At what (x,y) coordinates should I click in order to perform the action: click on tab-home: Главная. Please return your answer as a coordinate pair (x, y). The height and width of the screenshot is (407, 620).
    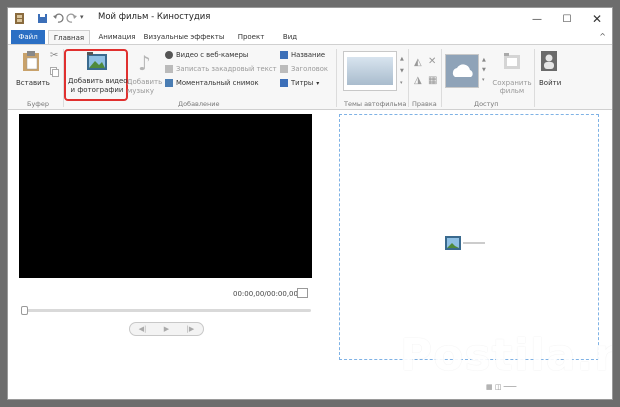
    Looking at the image, I should click on (69, 37).